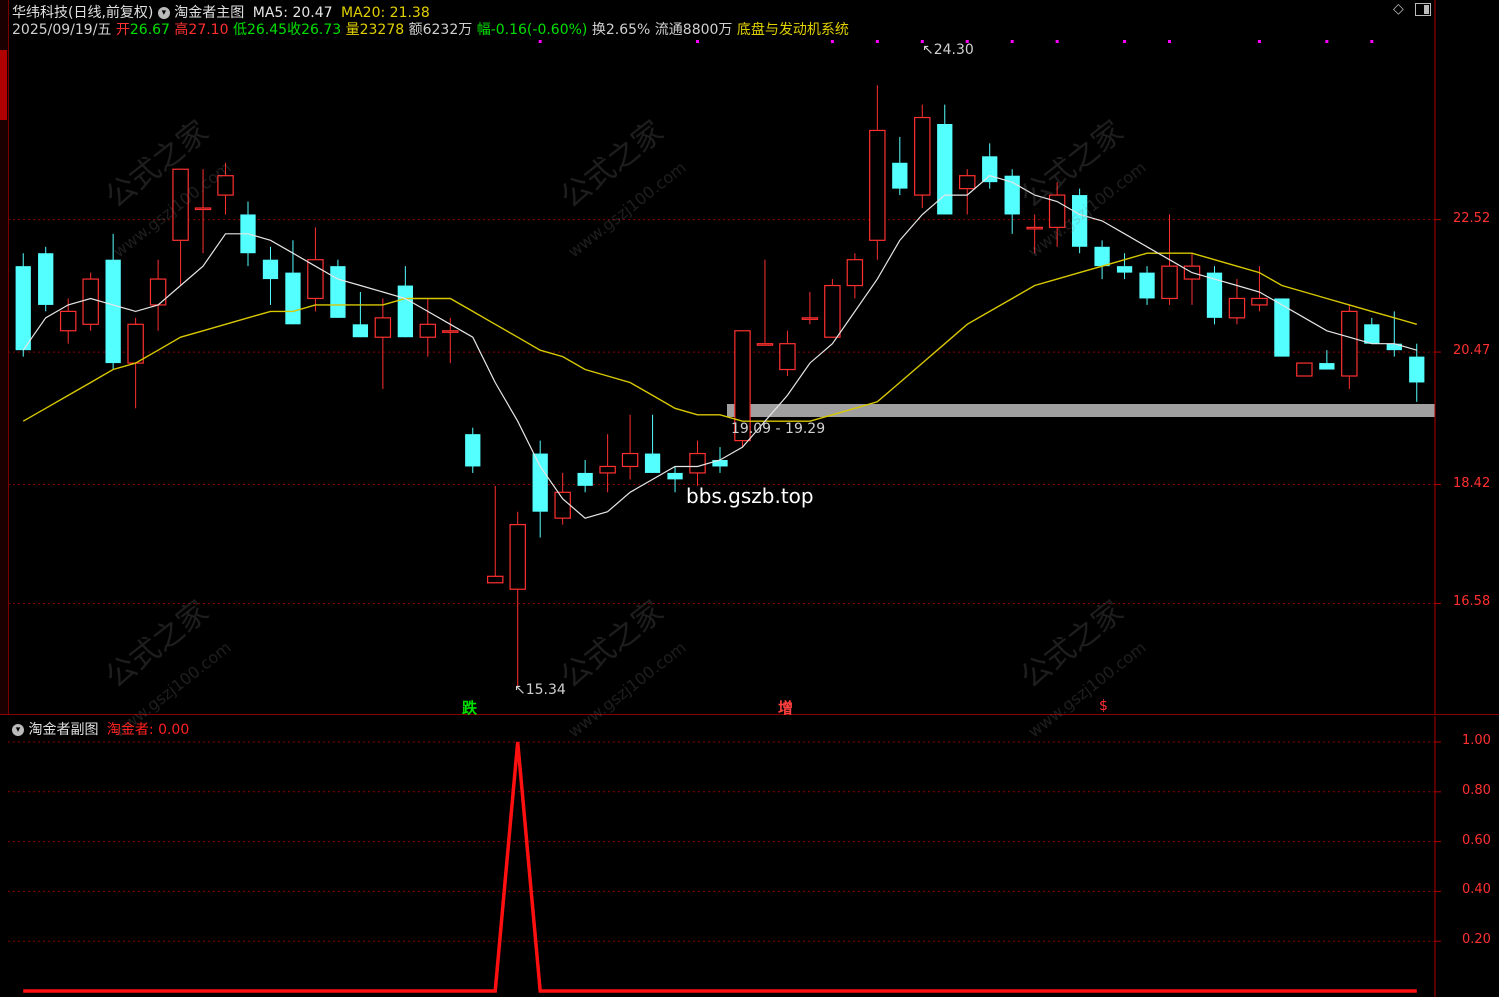 This screenshot has width=1499, height=997. What do you see at coordinates (1423, 9) in the screenshot?
I see `window-toggle-icon` at bounding box center [1423, 9].